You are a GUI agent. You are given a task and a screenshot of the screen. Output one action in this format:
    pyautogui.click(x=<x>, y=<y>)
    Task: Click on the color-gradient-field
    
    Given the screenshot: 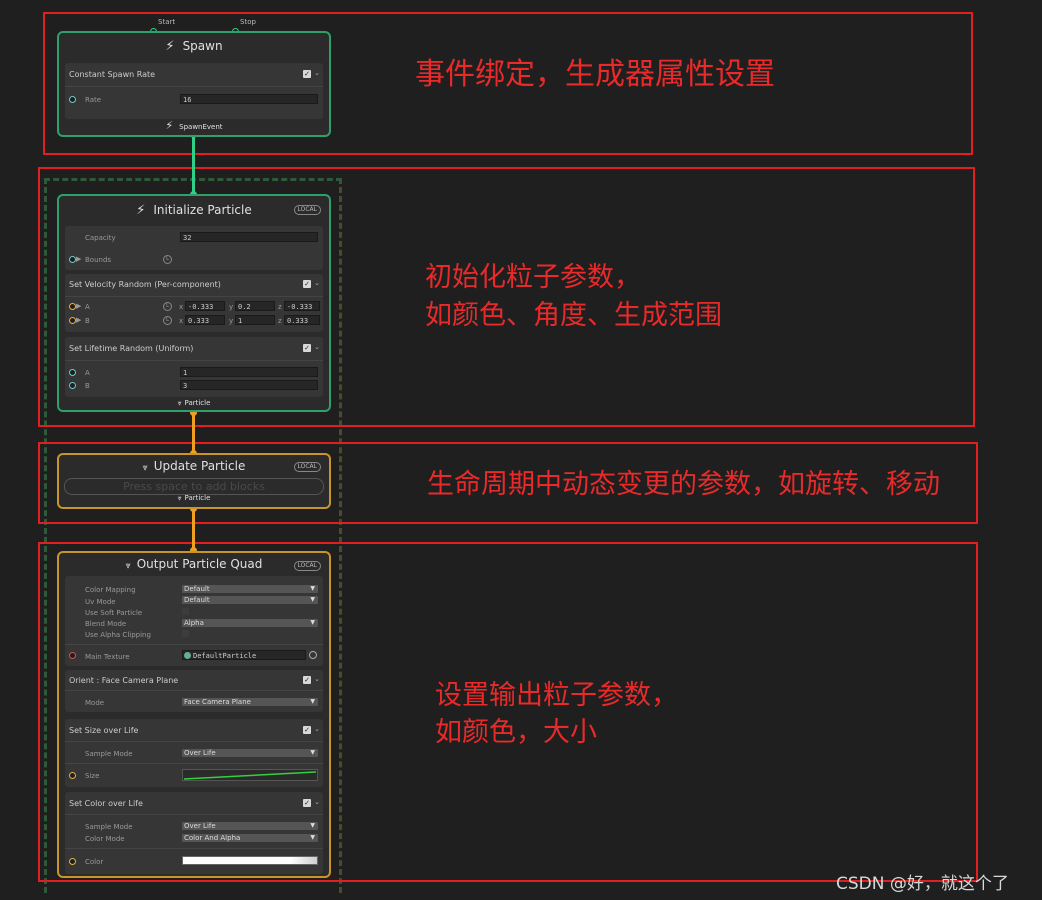 What is the action you would take?
    pyautogui.click(x=250, y=860)
    